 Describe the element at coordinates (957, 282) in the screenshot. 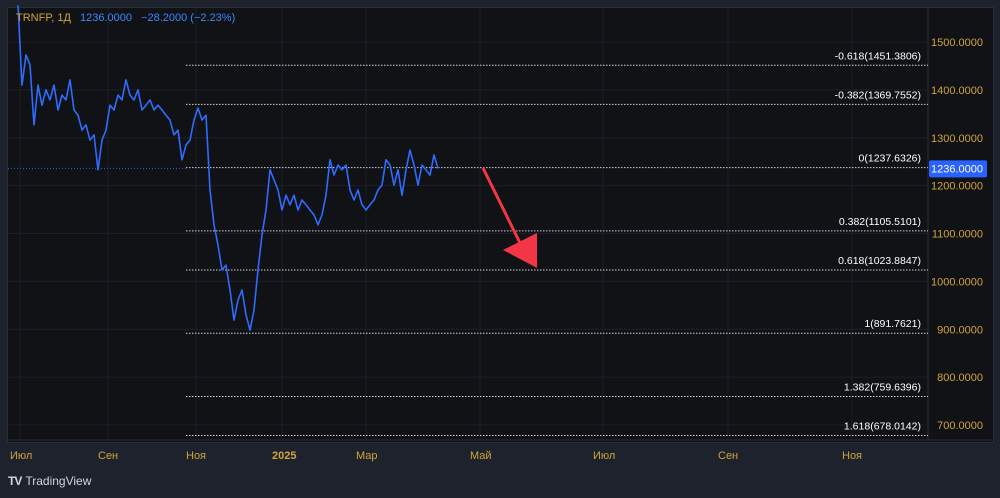

I see `y-tick-label: 1000.0000` at that location.